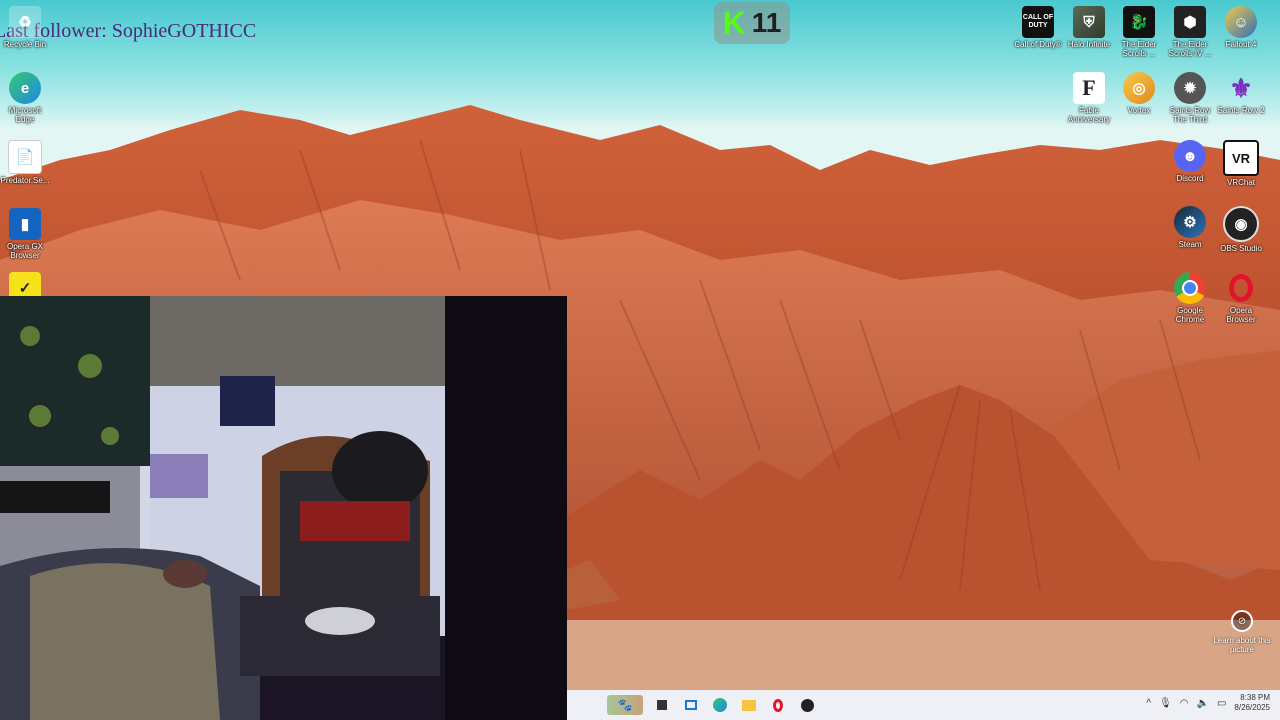 The height and width of the screenshot is (720, 1280). I want to click on taskbar: 🐾 ^ 🎙 ◠ 🔈 ▭ 8:38 PM 8/26/2025, so click(923, 705).